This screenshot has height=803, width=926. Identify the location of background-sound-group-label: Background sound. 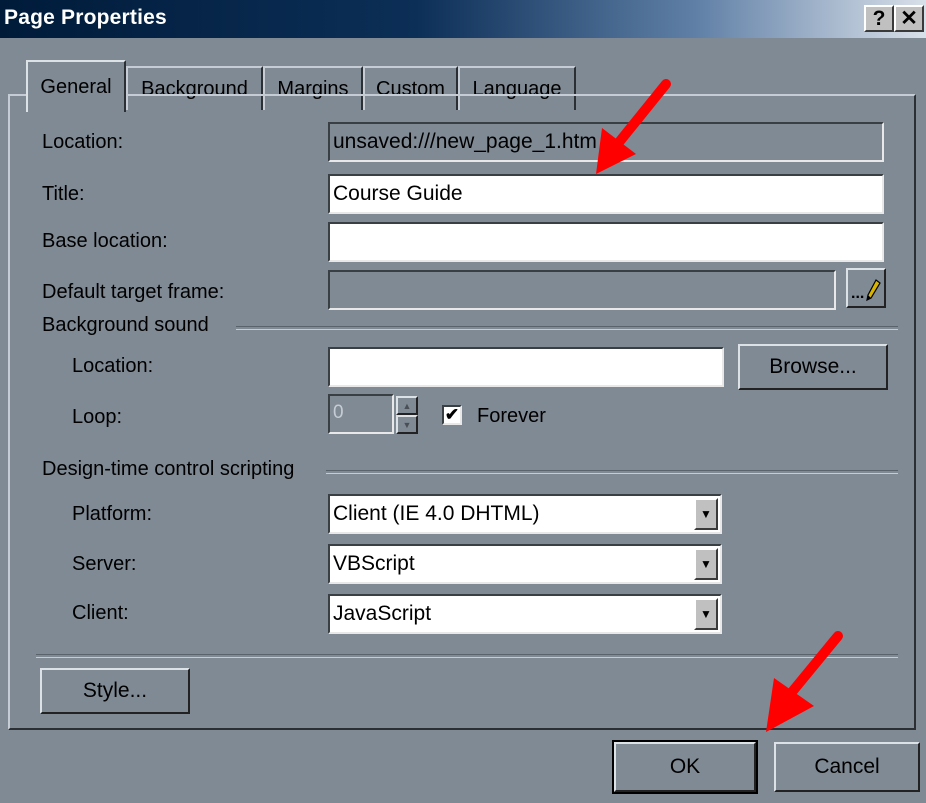
(125, 325).